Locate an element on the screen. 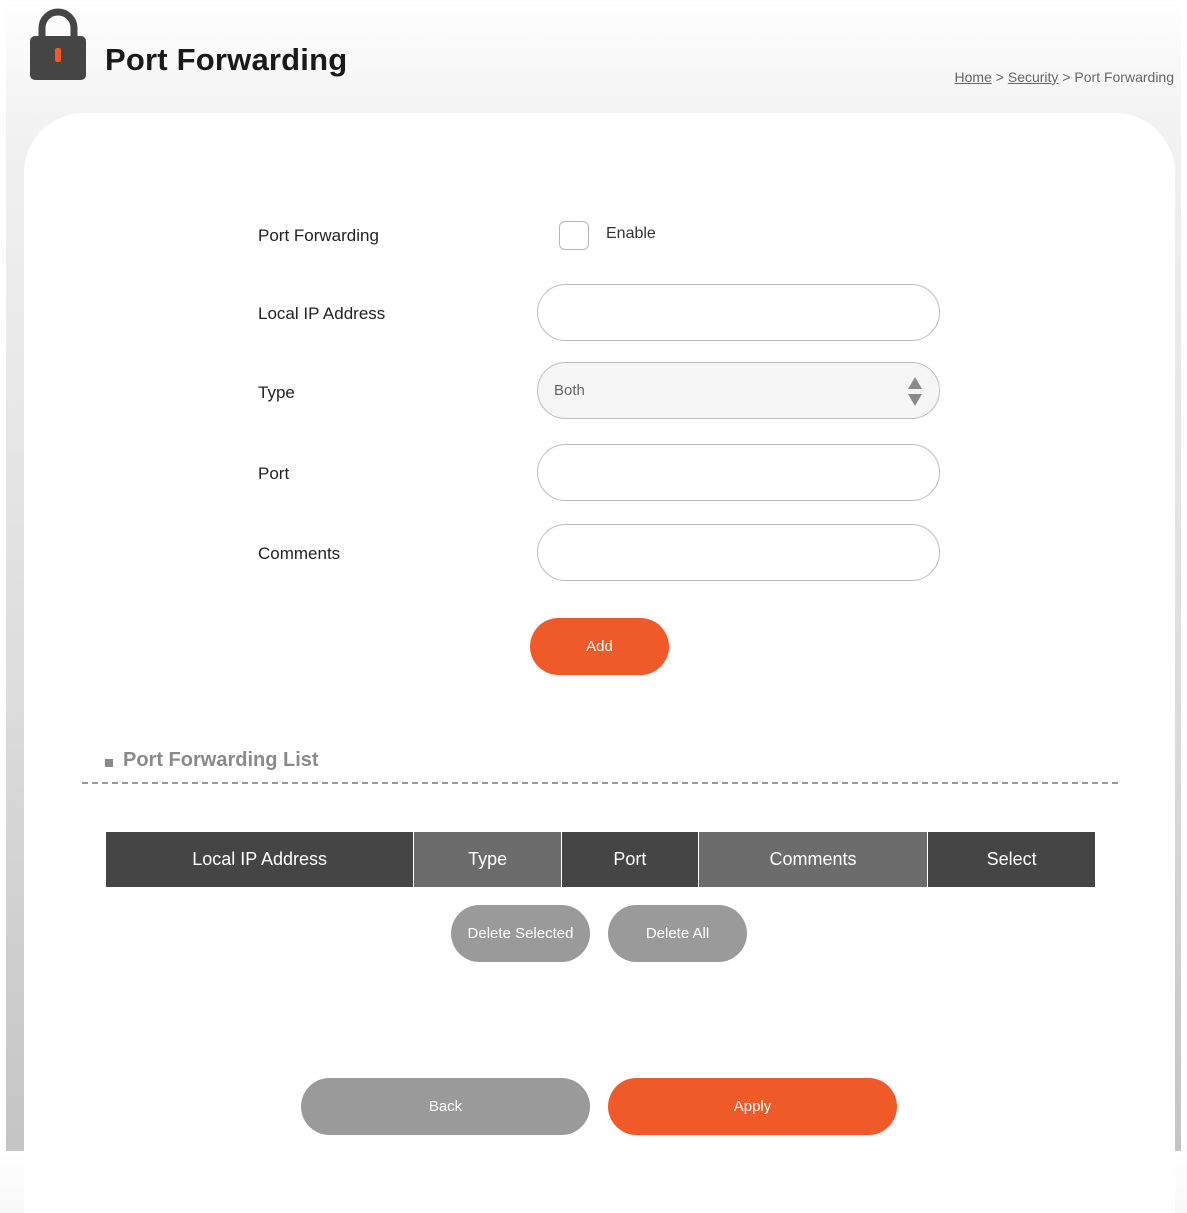  delete-all-button: Delete All is located at coordinates (677, 933).